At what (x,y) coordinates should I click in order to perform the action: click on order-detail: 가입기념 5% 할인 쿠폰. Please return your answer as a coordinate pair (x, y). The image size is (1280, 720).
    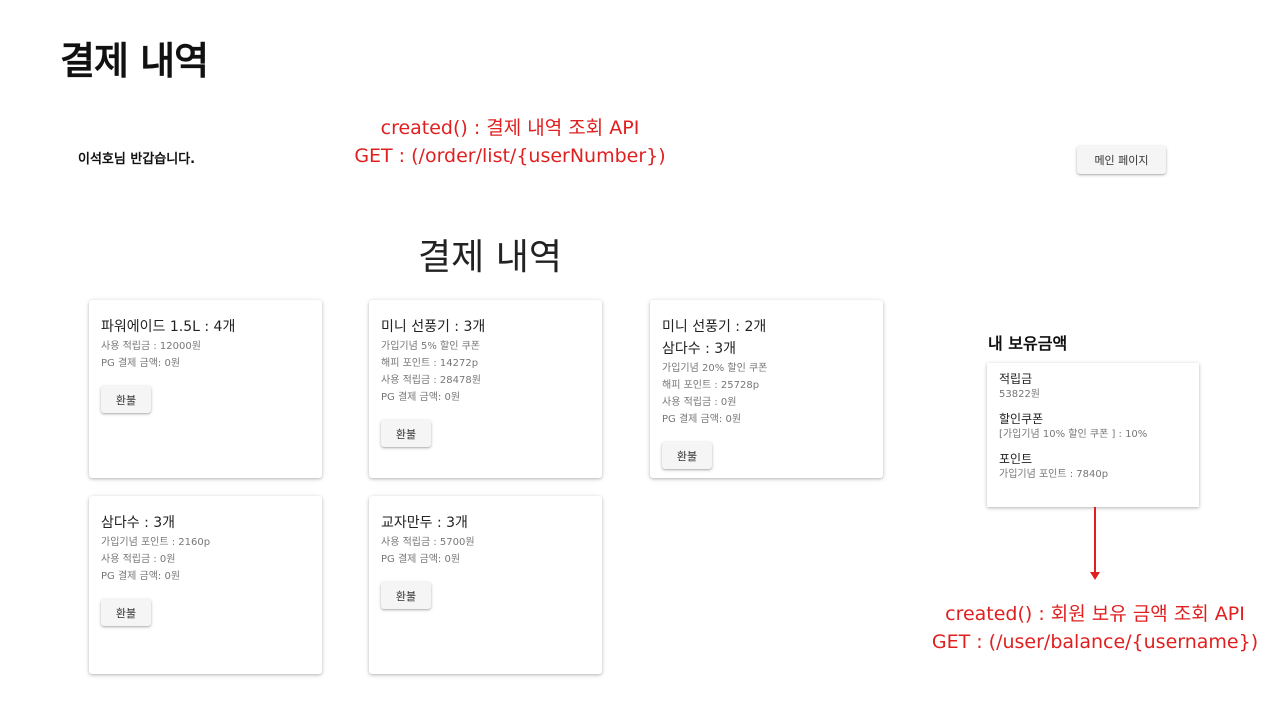
    Looking at the image, I should click on (431, 346).